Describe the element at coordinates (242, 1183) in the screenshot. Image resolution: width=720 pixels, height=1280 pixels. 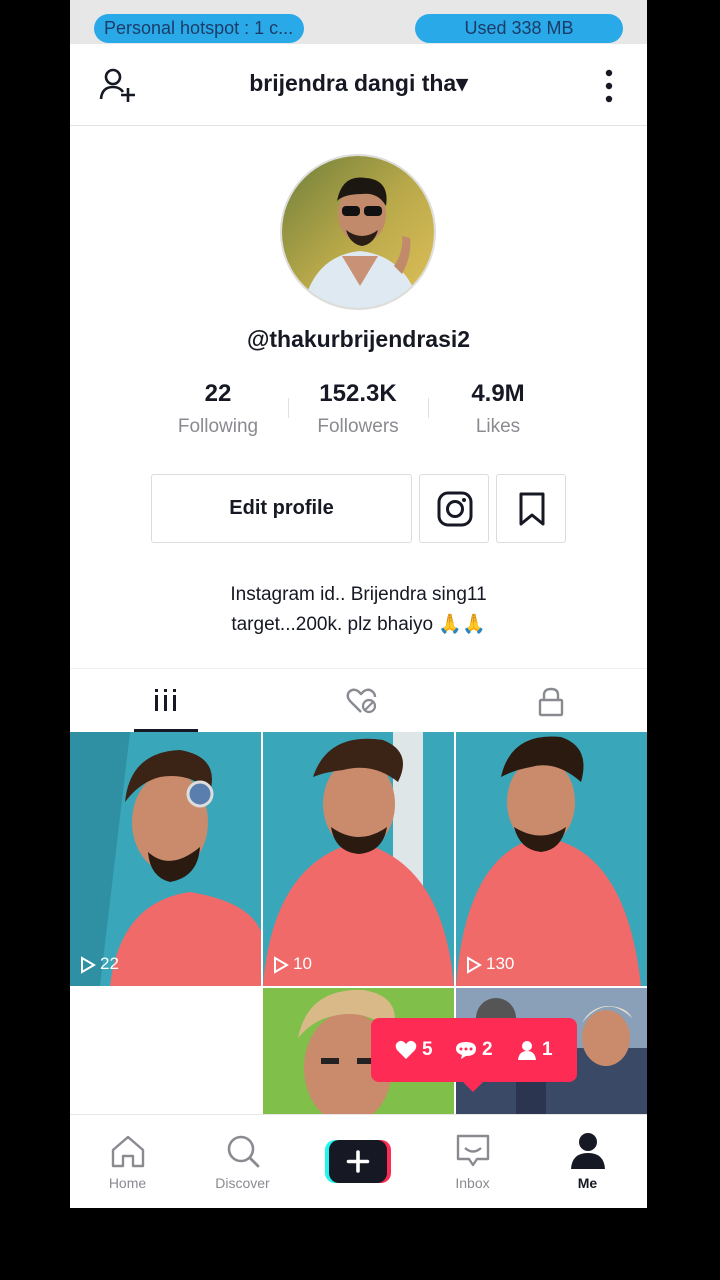
I see `nav-label: Discover` at that location.